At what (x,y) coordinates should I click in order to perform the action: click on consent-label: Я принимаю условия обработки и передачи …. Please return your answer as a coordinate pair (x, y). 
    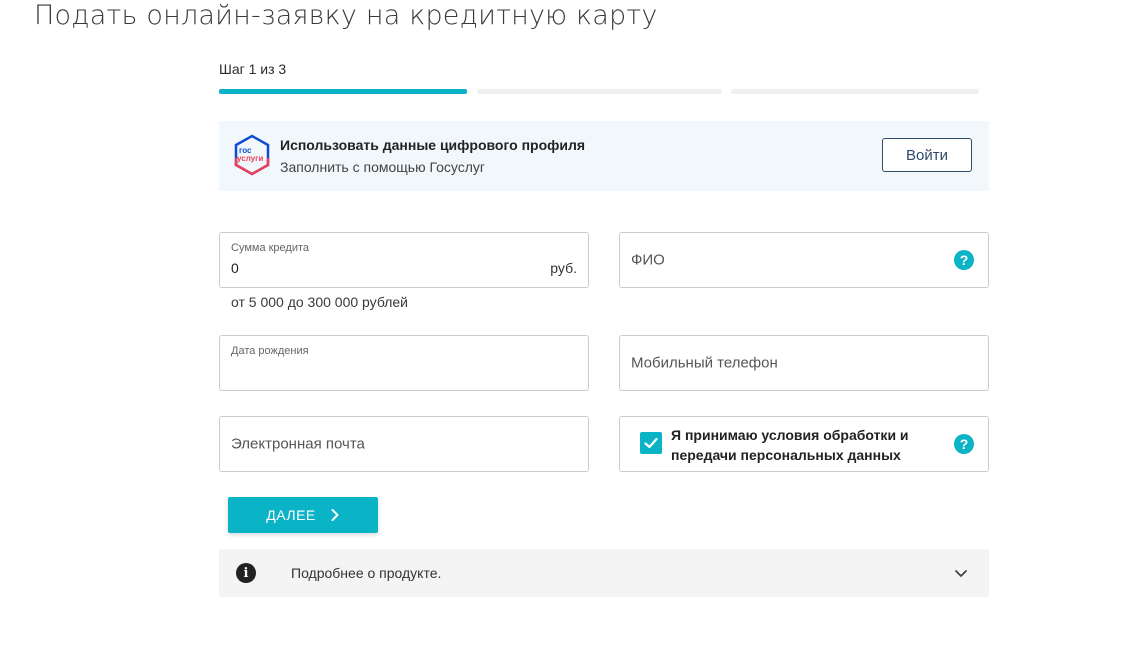
    Looking at the image, I should click on (790, 445).